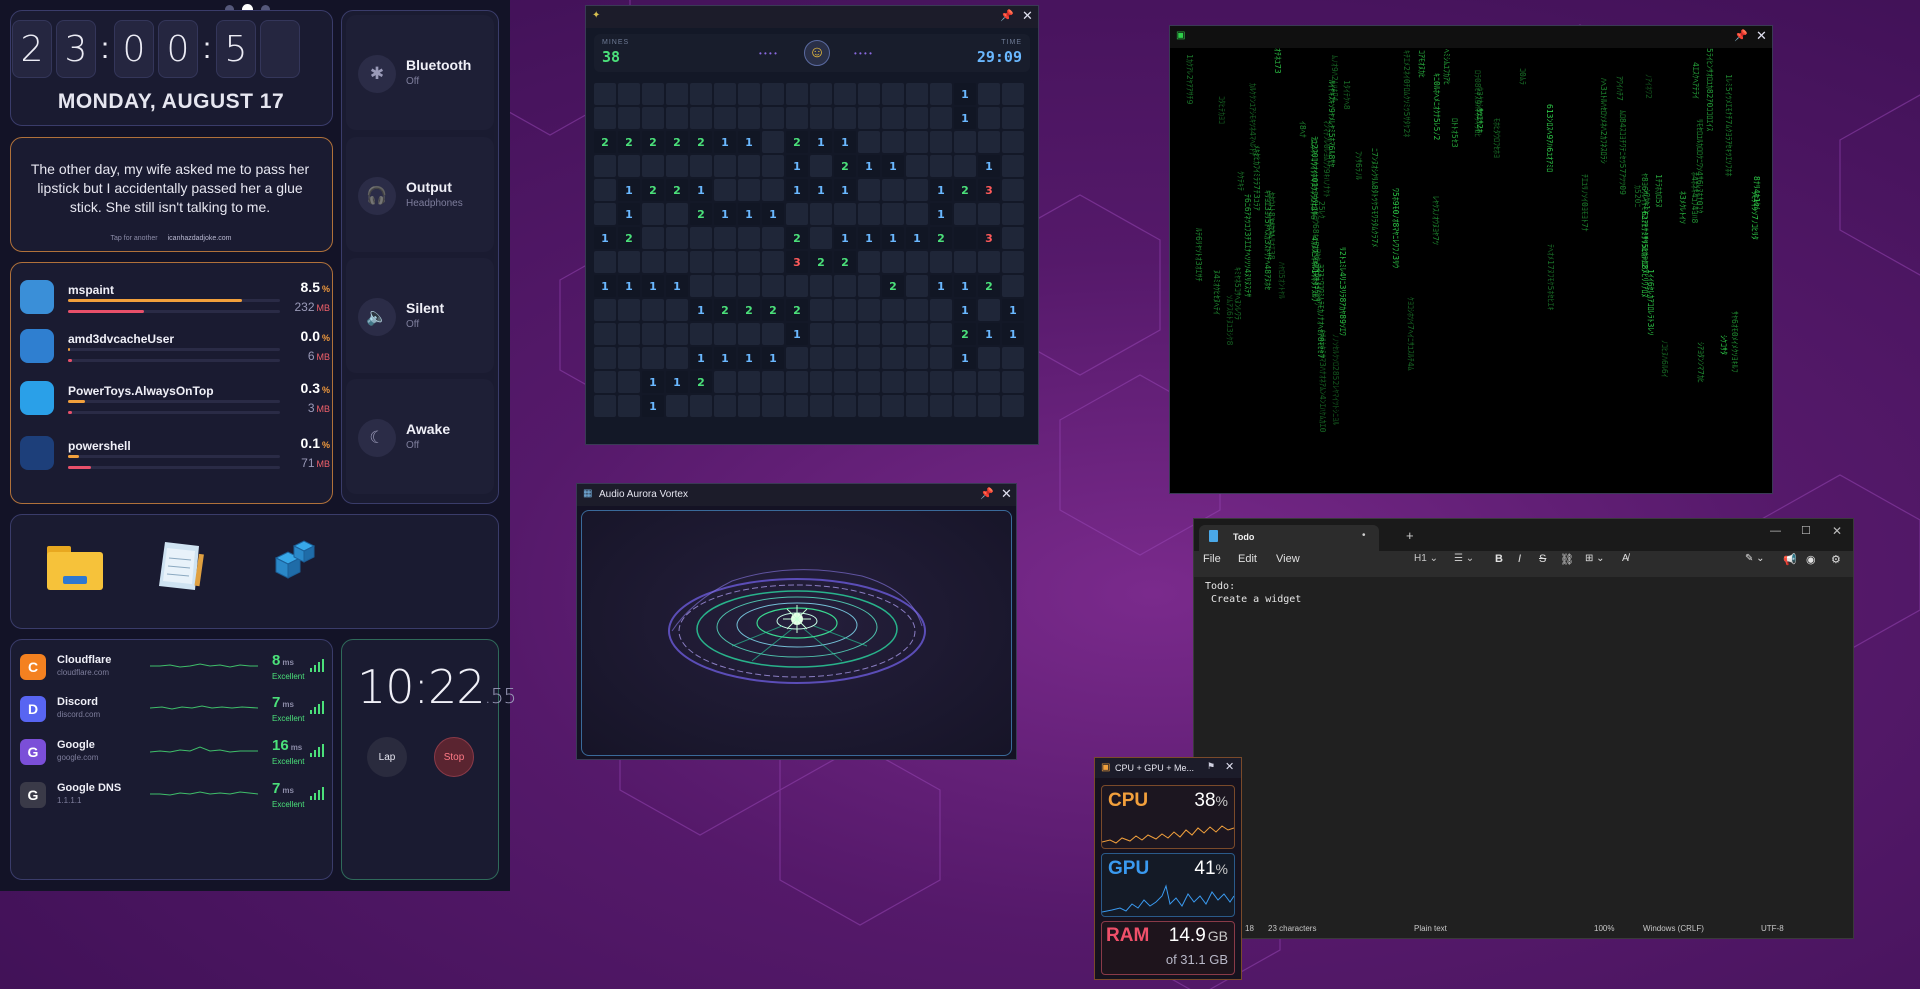 This screenshot has width=1920, height=989. Describe the element at coordinates (387, 757) in the screenshot. I see `lap-button: Lap` at that location.